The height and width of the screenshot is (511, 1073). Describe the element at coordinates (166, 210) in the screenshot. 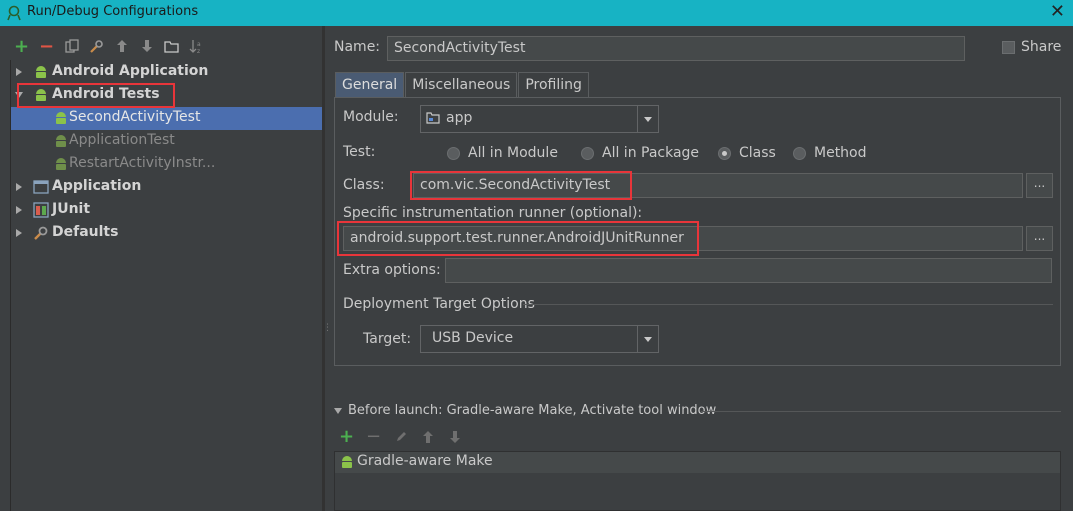

I see `tree-item-junit: JUnit` at that location.